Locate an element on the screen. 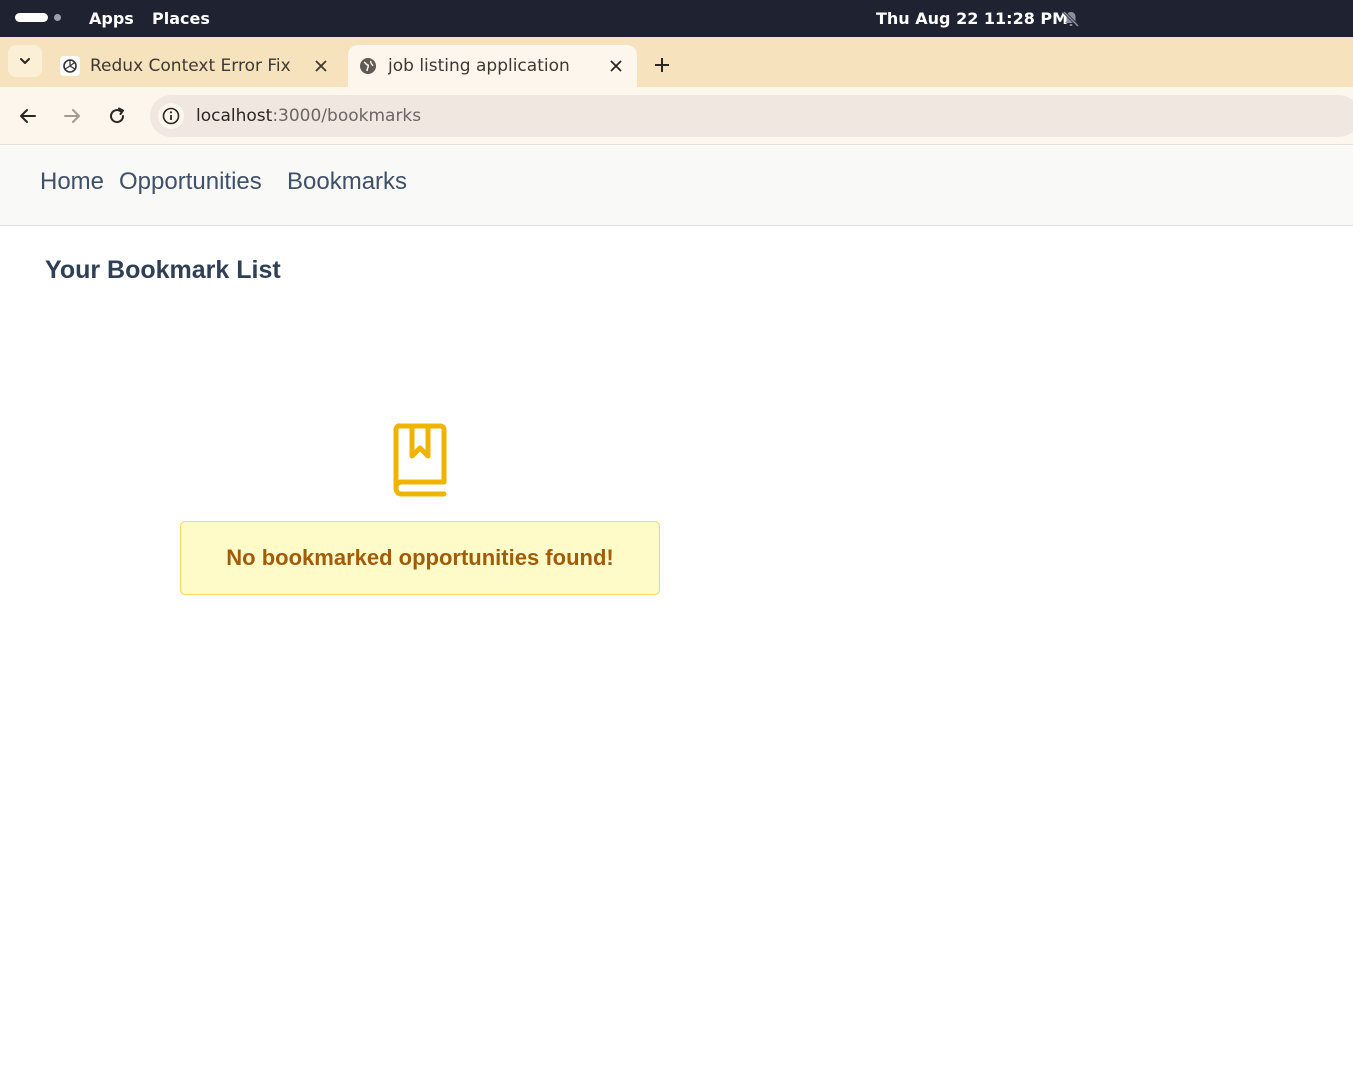 Image resolution: width=1353 pixels, height=1069 pixels. nav-link-home: Home is located at coordinates (72, 182).